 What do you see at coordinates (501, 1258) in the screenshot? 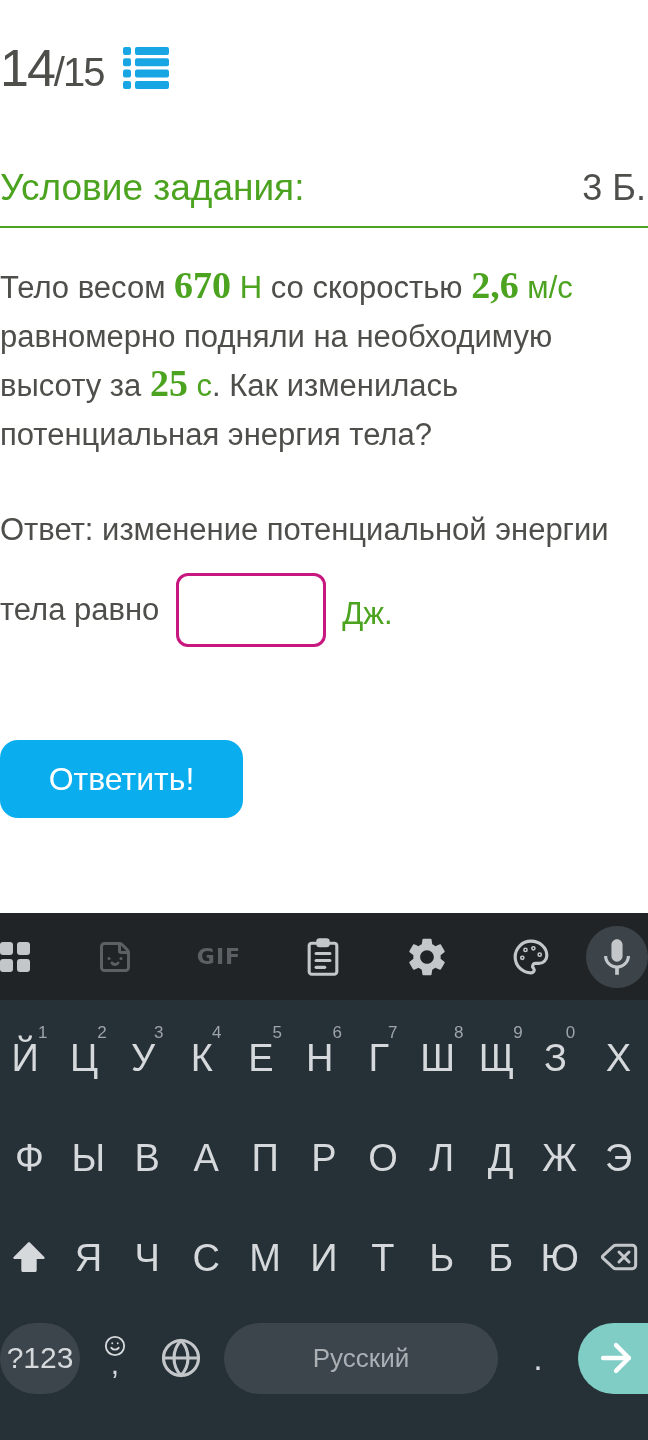
I see `keyboard-key: Б` at bounding box center [501, 1258].